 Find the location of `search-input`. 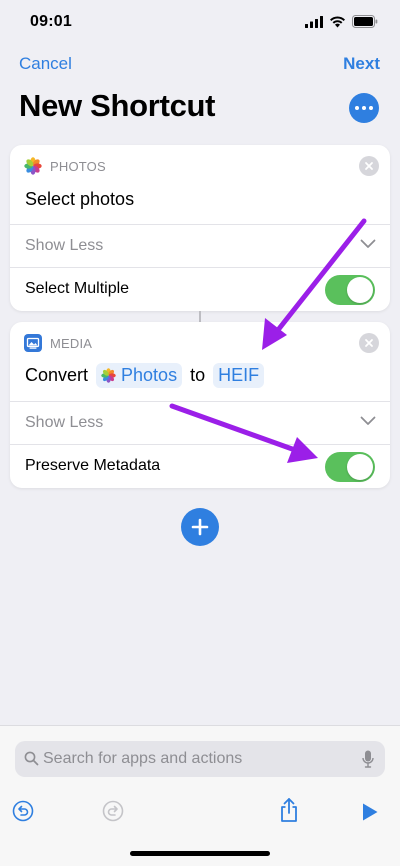

search-input is located at coordinates (198, 759).